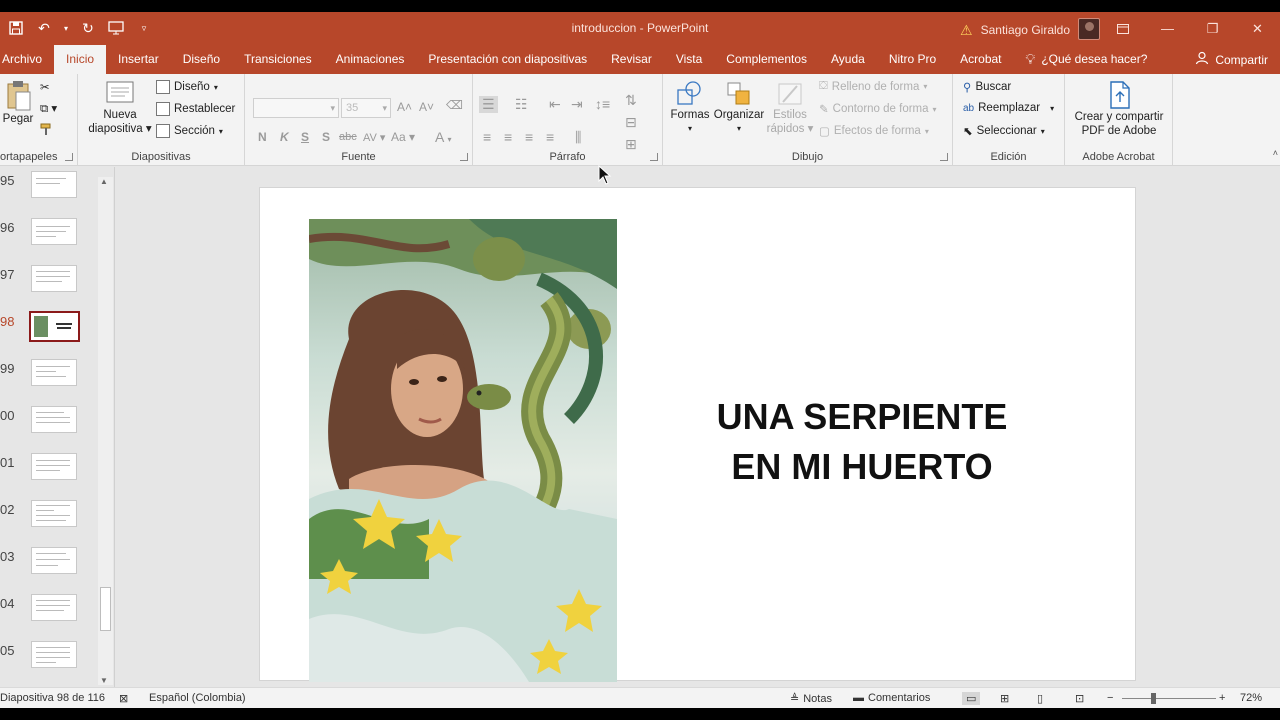 This screenshot has height=720, width=1280. What do you see at coordinates (1167, 28) in the screenshot?
I see `minimize-icon: —` at bounding box center [1167, 28].